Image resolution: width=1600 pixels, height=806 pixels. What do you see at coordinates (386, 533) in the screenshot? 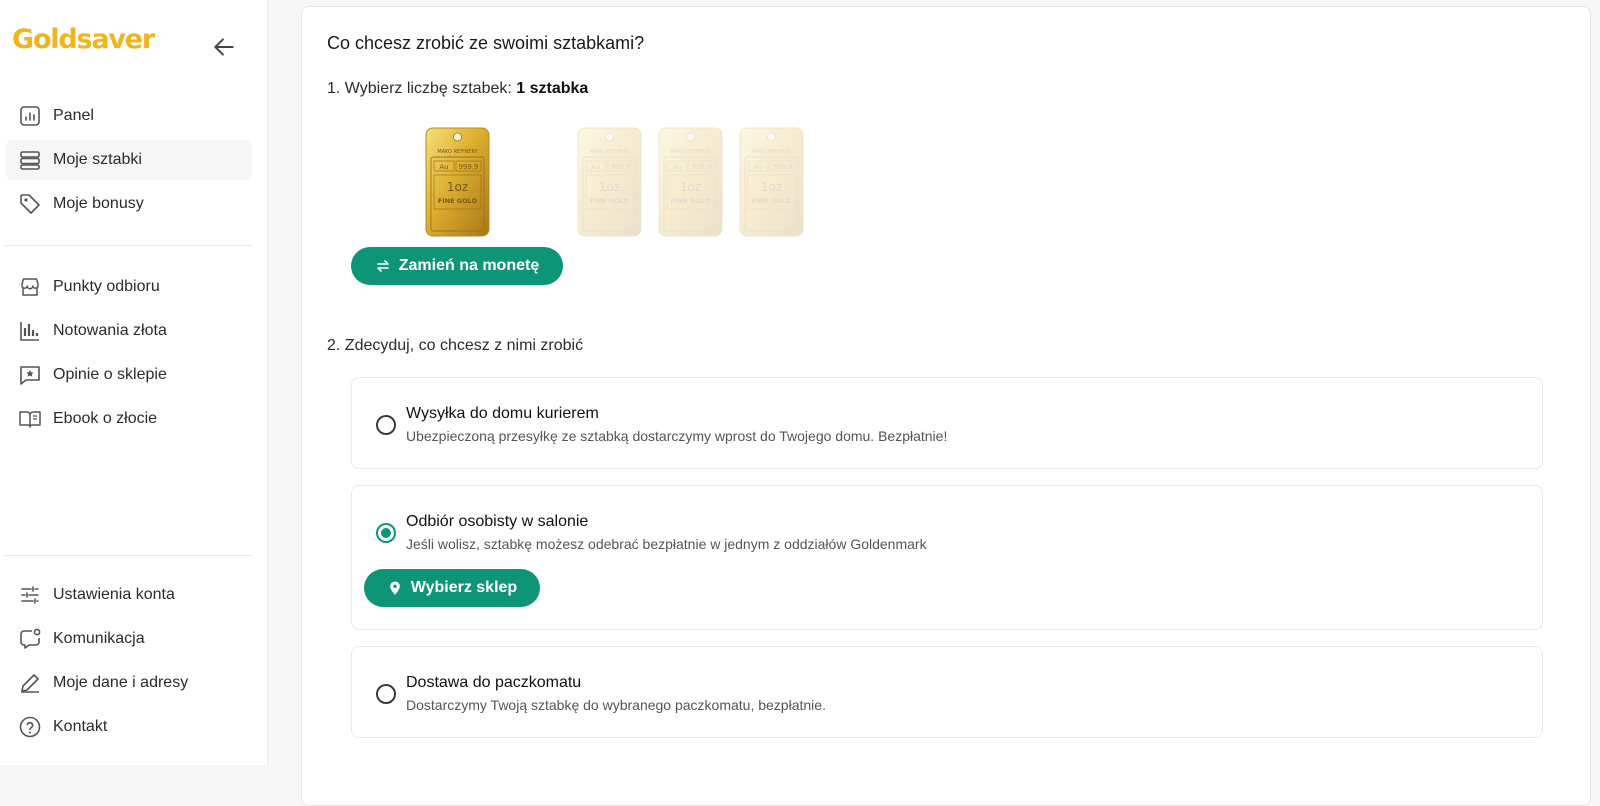
I see `pickup-radio` at bounding box center [386, 533].